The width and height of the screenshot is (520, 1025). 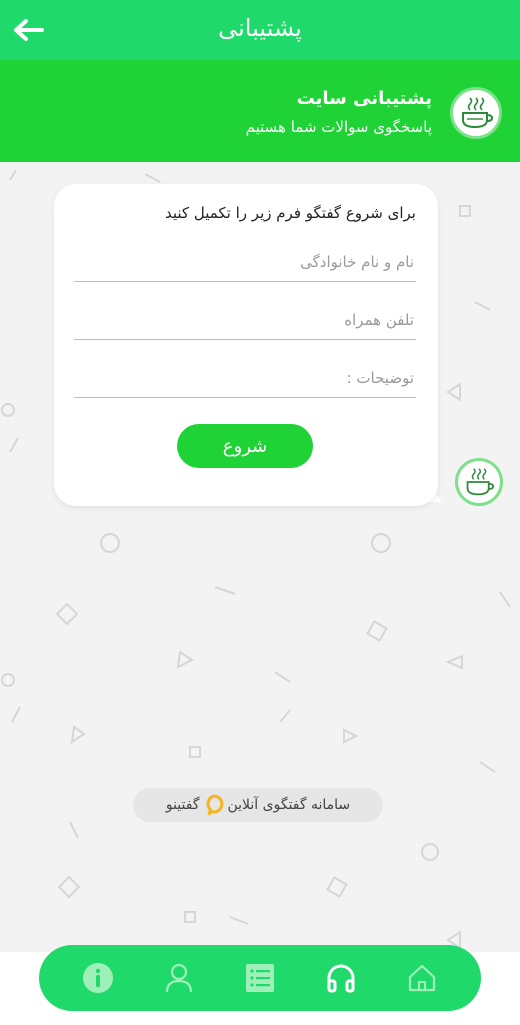 What do you see at coordinates (289, 805) in the screenshot?
I see `powered-by-text: سامانه گفتگوی آنلاین` at bounding box center [289, 805].